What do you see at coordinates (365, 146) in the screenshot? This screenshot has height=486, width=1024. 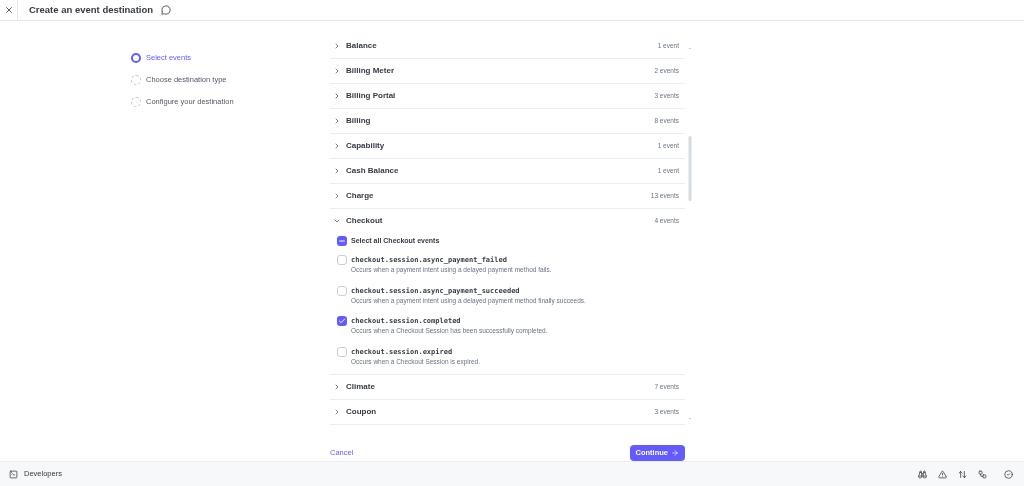 I see `category-name: Capability` at bounding box center [365, 146].